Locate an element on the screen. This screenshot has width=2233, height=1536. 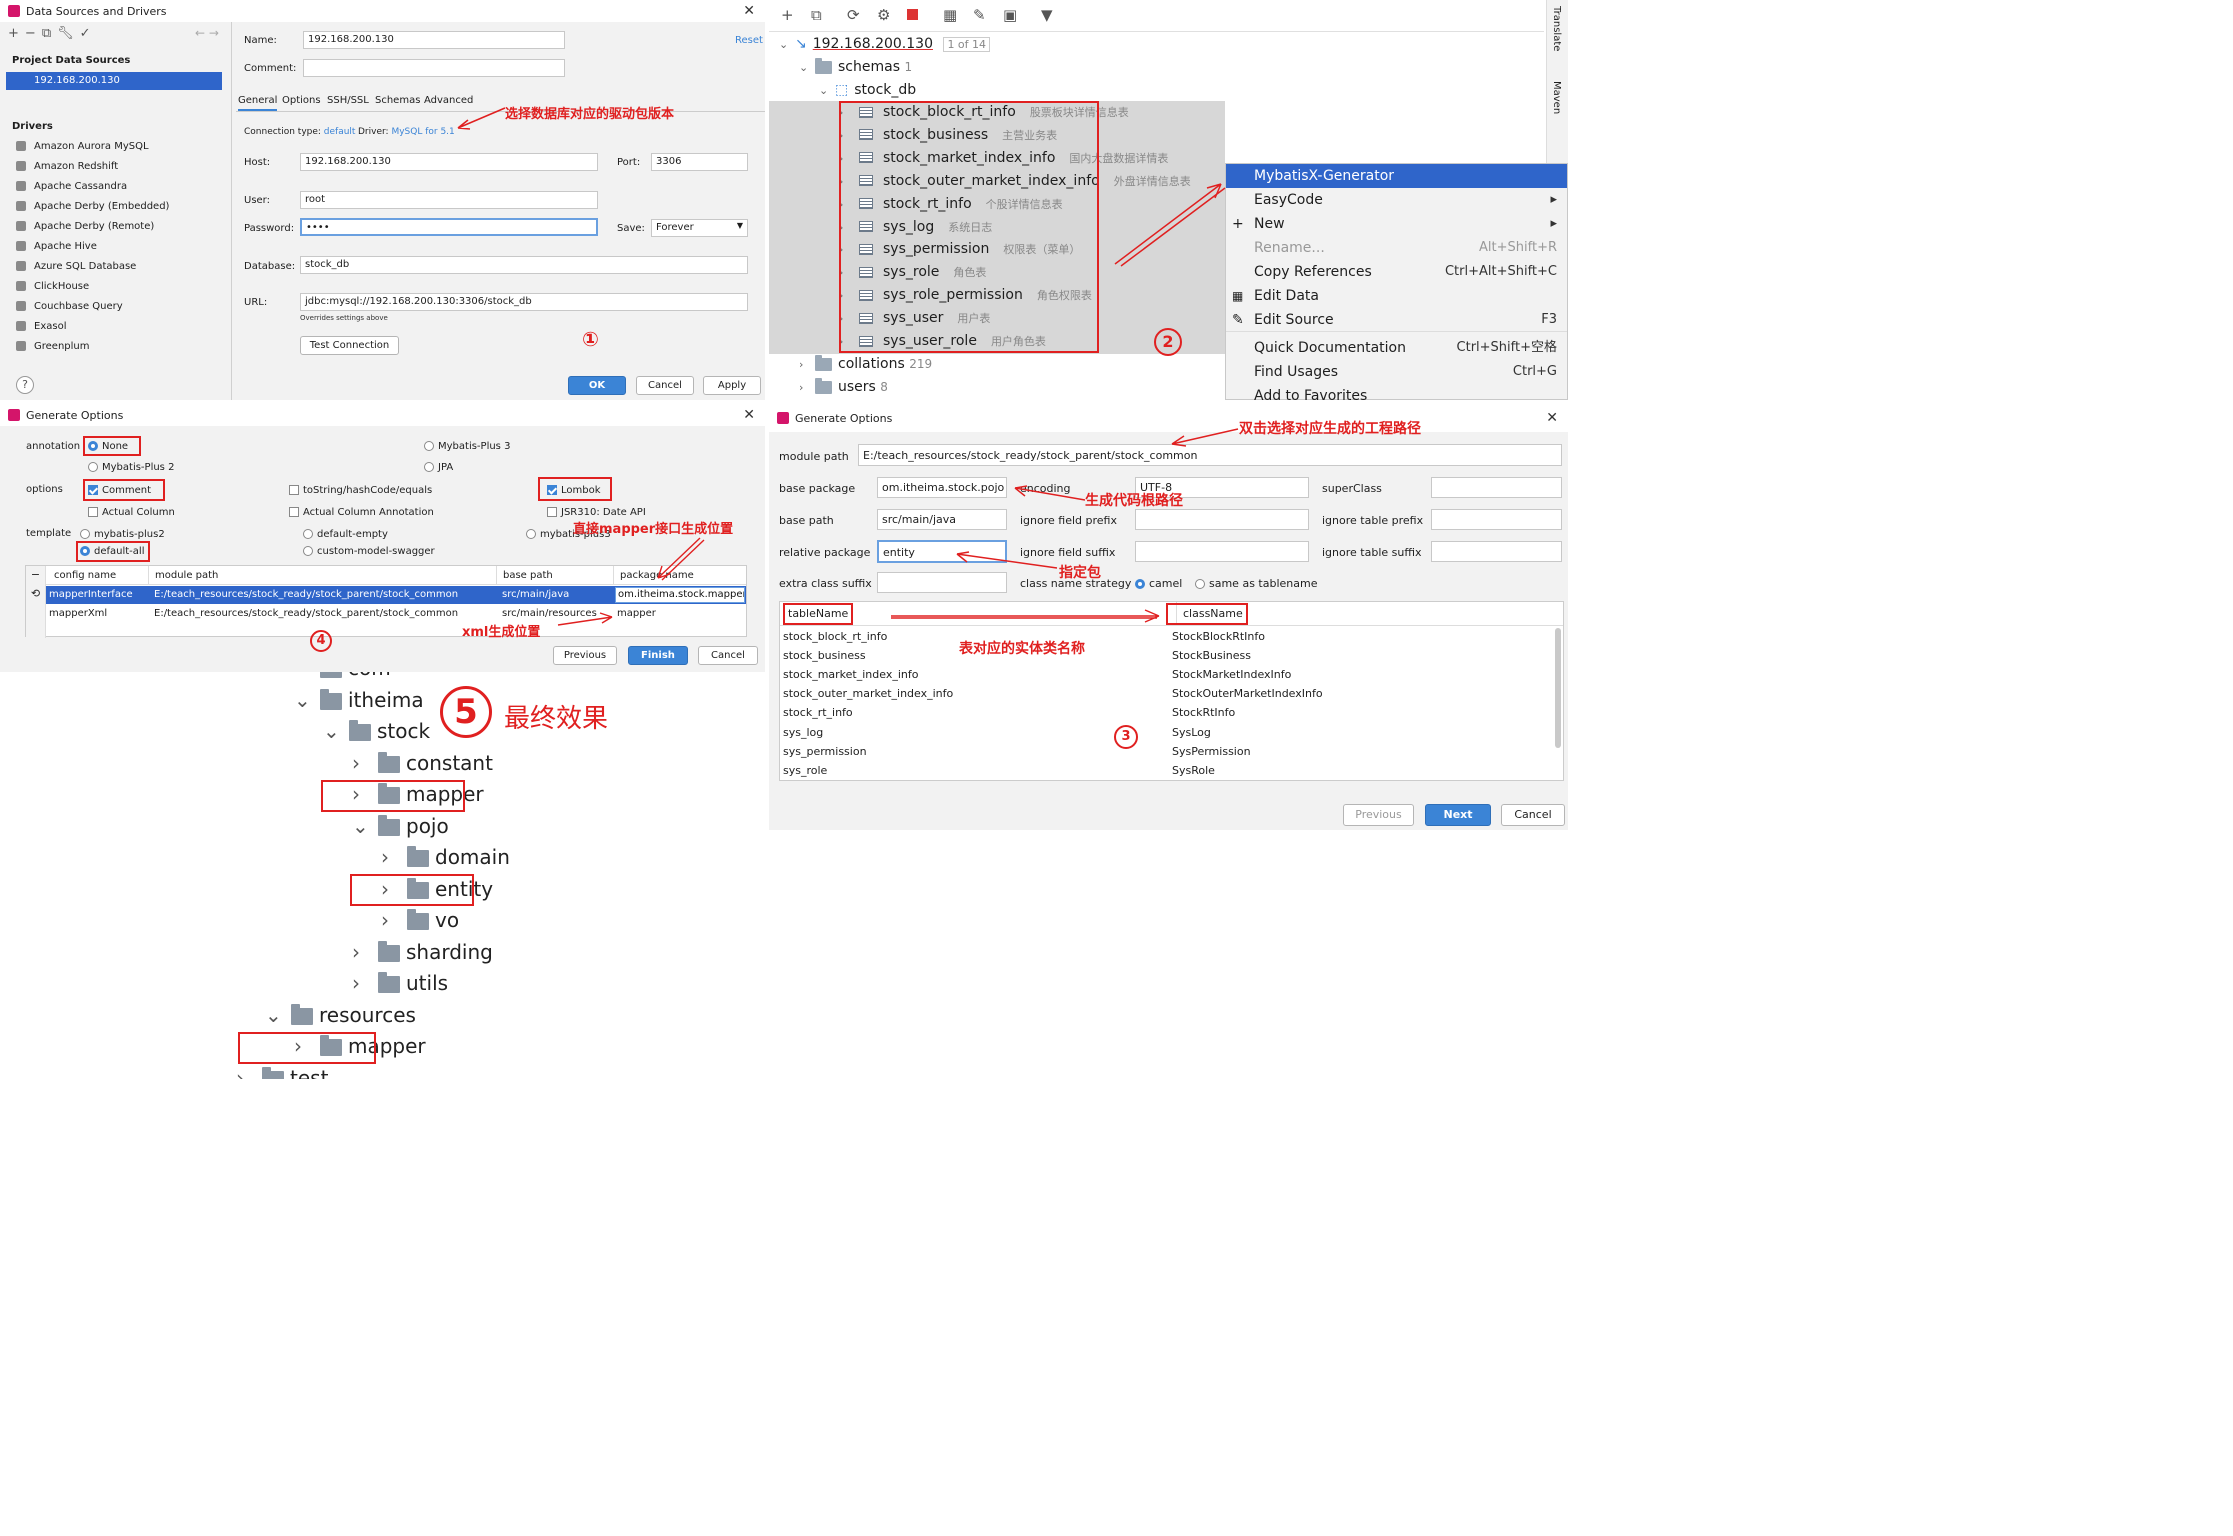
filter-icon: ▼ is located at coordinates (1047, 15).